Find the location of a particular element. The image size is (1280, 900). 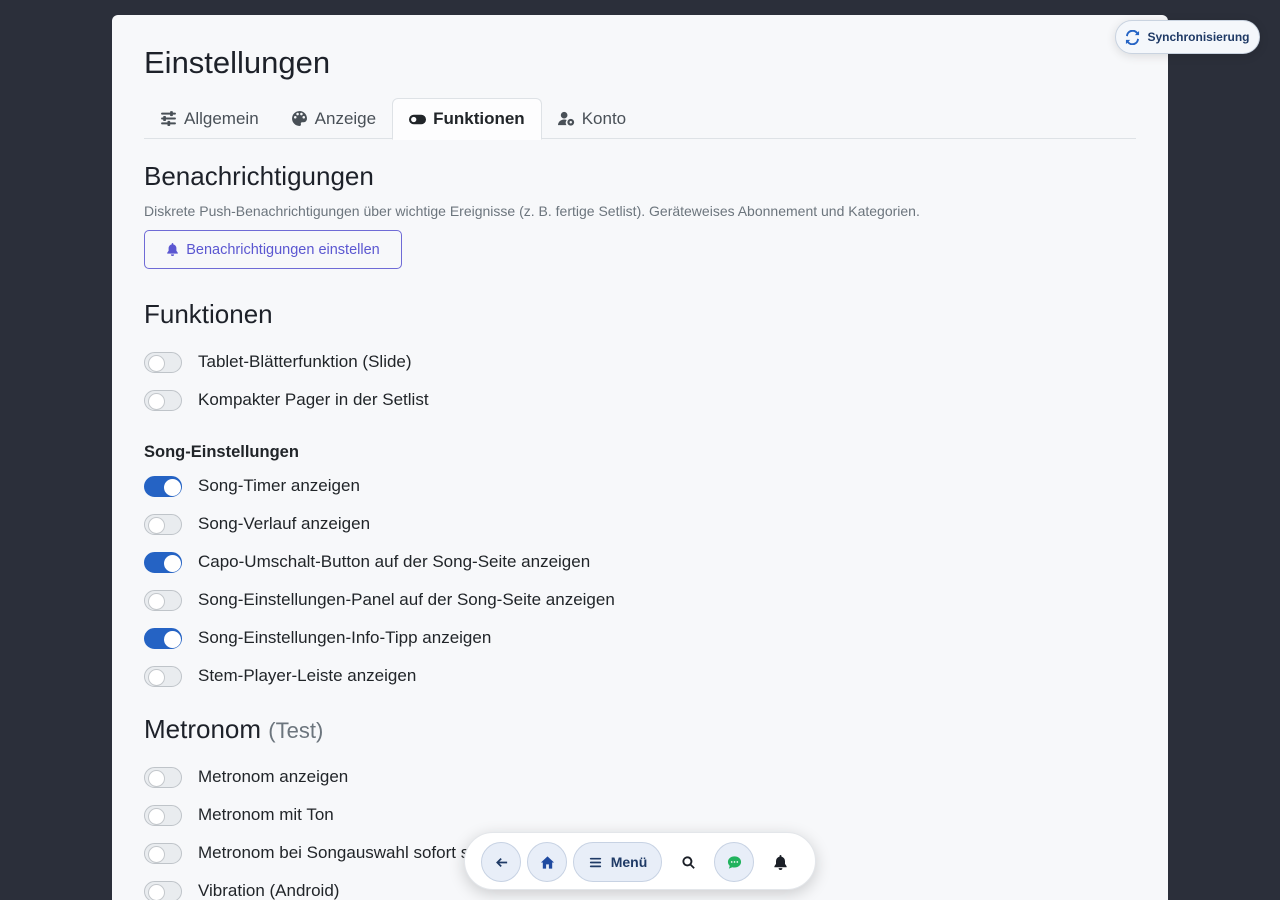

toggle-row-song-timer: Song-Timer anzeigen is located at coordinates (252, 486).